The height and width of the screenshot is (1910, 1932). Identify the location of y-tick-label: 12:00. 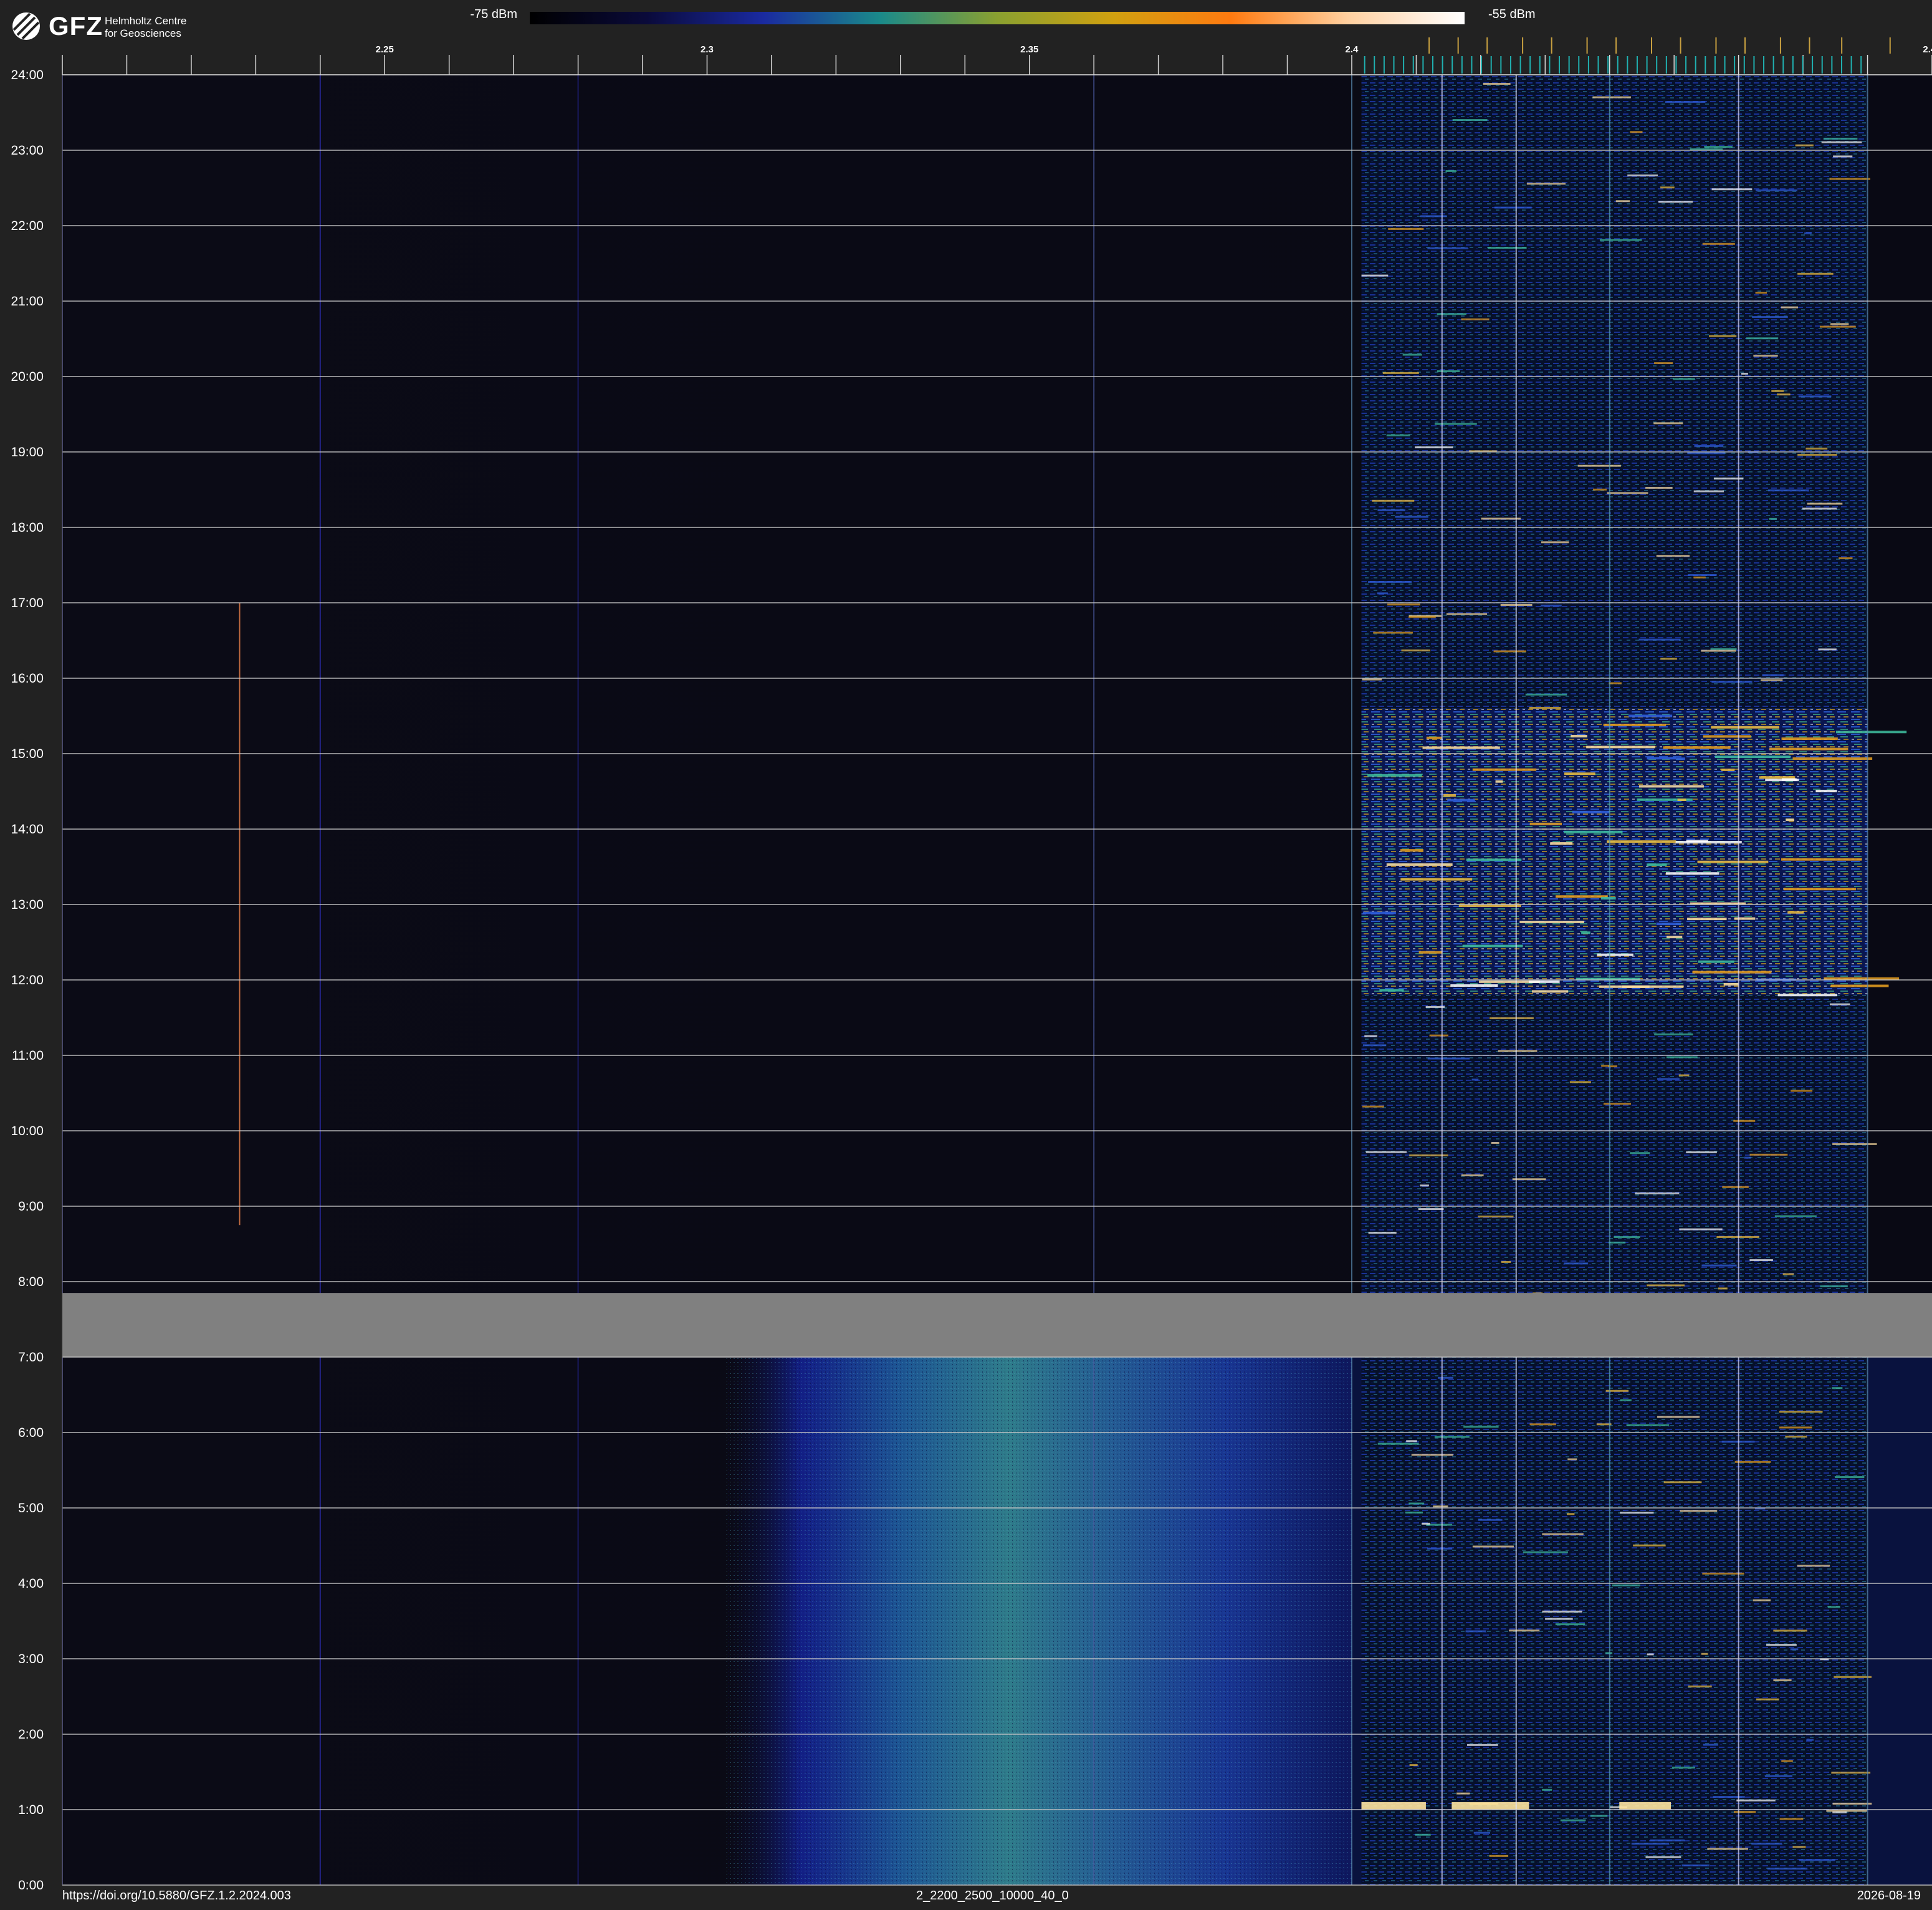
(27, 980).